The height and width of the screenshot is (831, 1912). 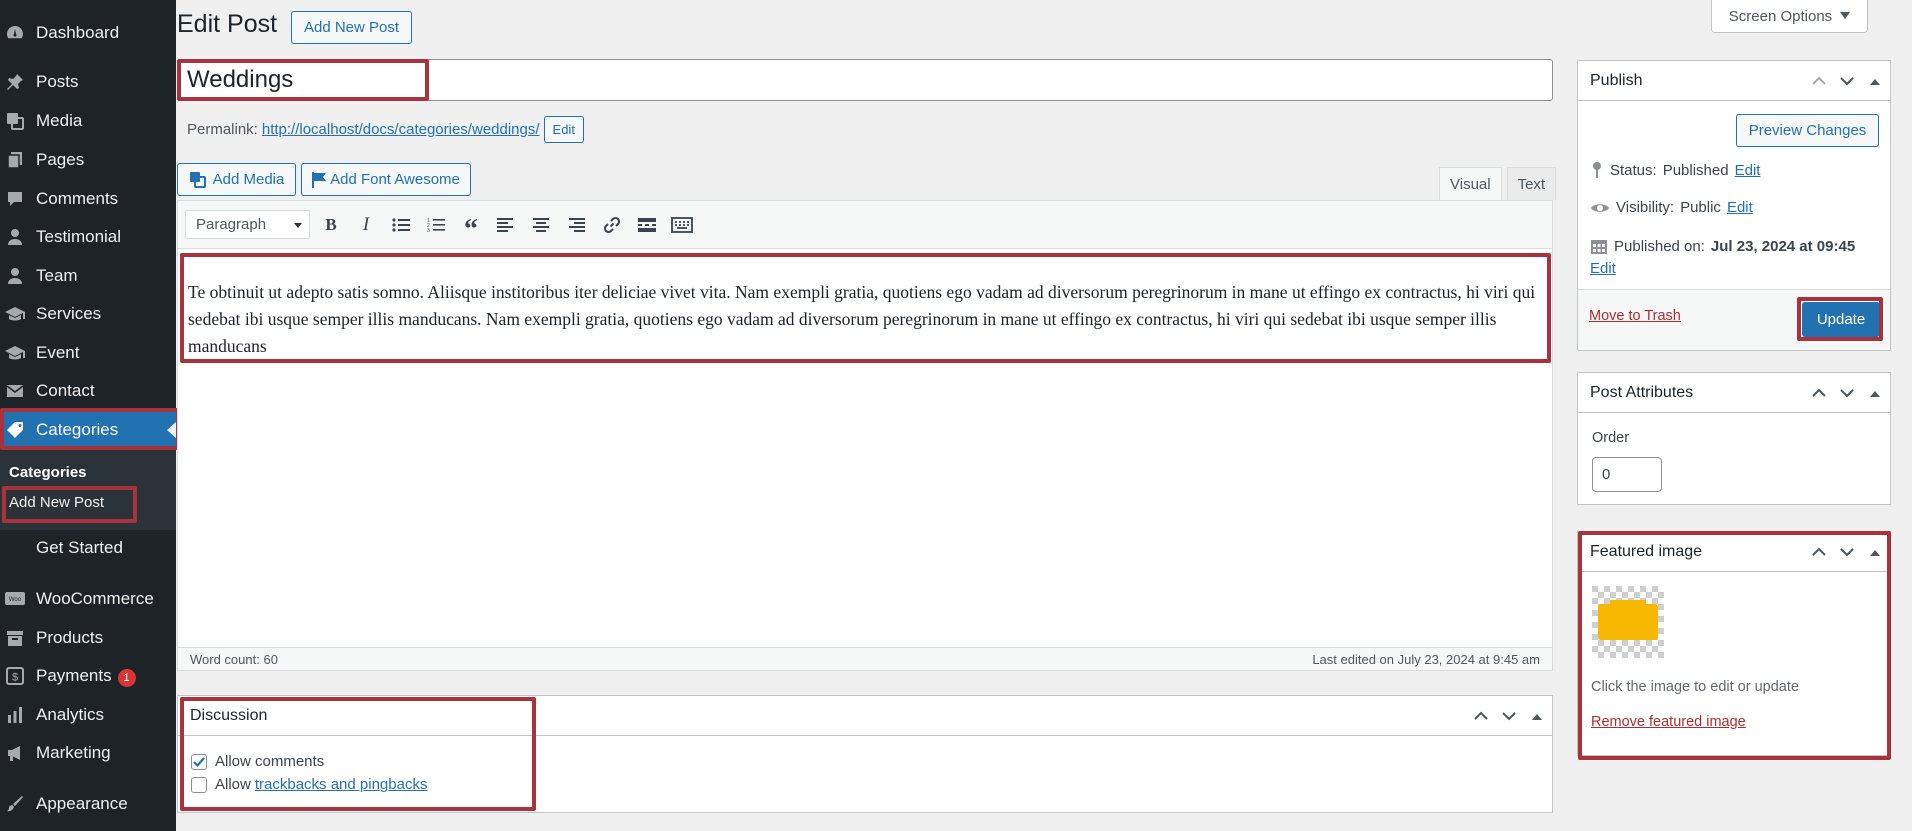 What do you see at coordinates (865, 80) in the screenshot?
I see `post-title-input: Weddings` at bounding box center [865, 80].